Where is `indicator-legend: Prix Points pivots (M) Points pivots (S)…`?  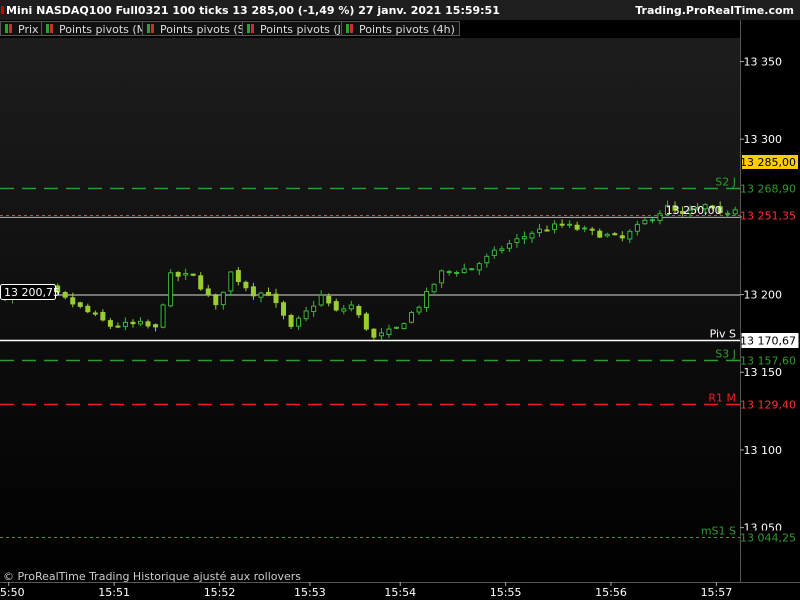 indicator-legend: Prix Points pivots (M) Points pivots (S)… is located at coordinates (370, 29).